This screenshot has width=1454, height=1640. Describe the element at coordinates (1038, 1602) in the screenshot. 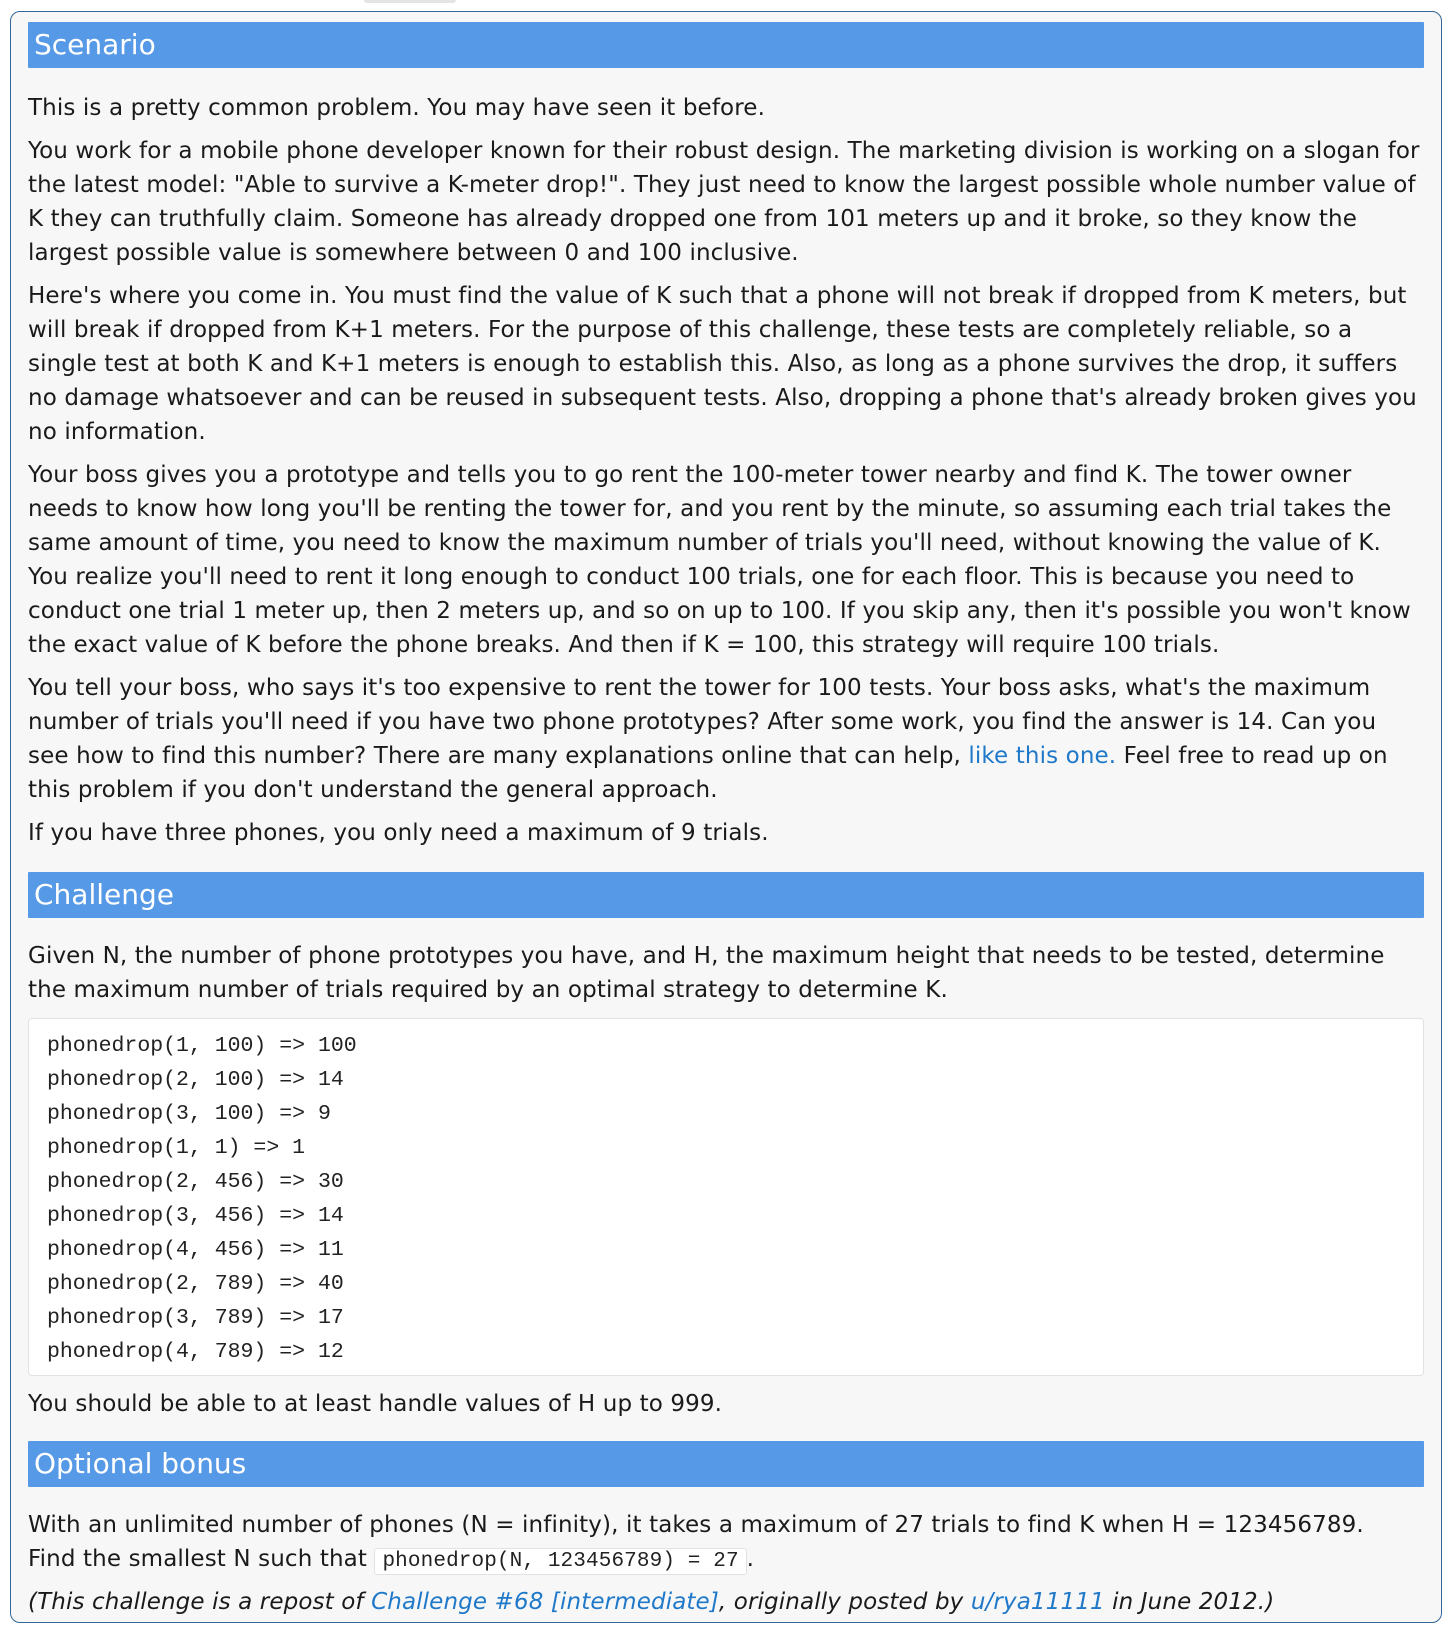

I see `original-author-link: u/rya11111` at that location.